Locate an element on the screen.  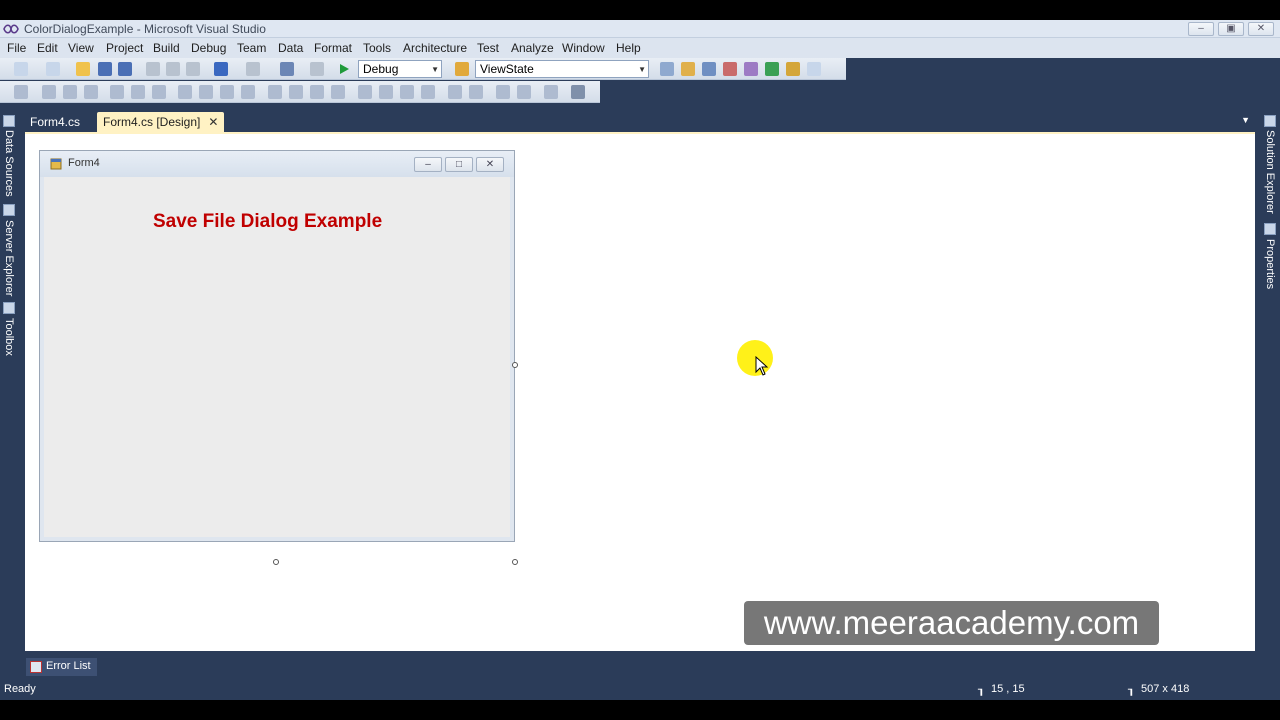
extension-manager-icon is located at coordinates (793, 69).